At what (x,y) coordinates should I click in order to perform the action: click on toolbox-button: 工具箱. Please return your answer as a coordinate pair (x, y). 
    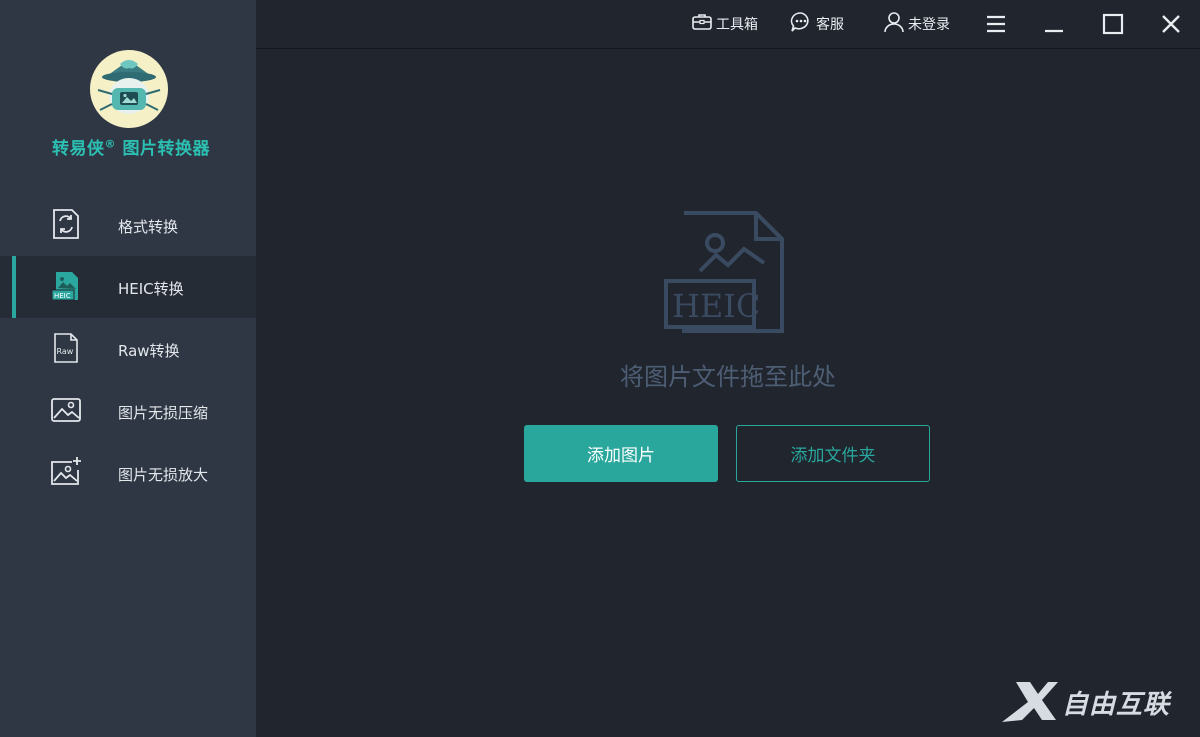
    Looking at the image, I should click on (725, 24).